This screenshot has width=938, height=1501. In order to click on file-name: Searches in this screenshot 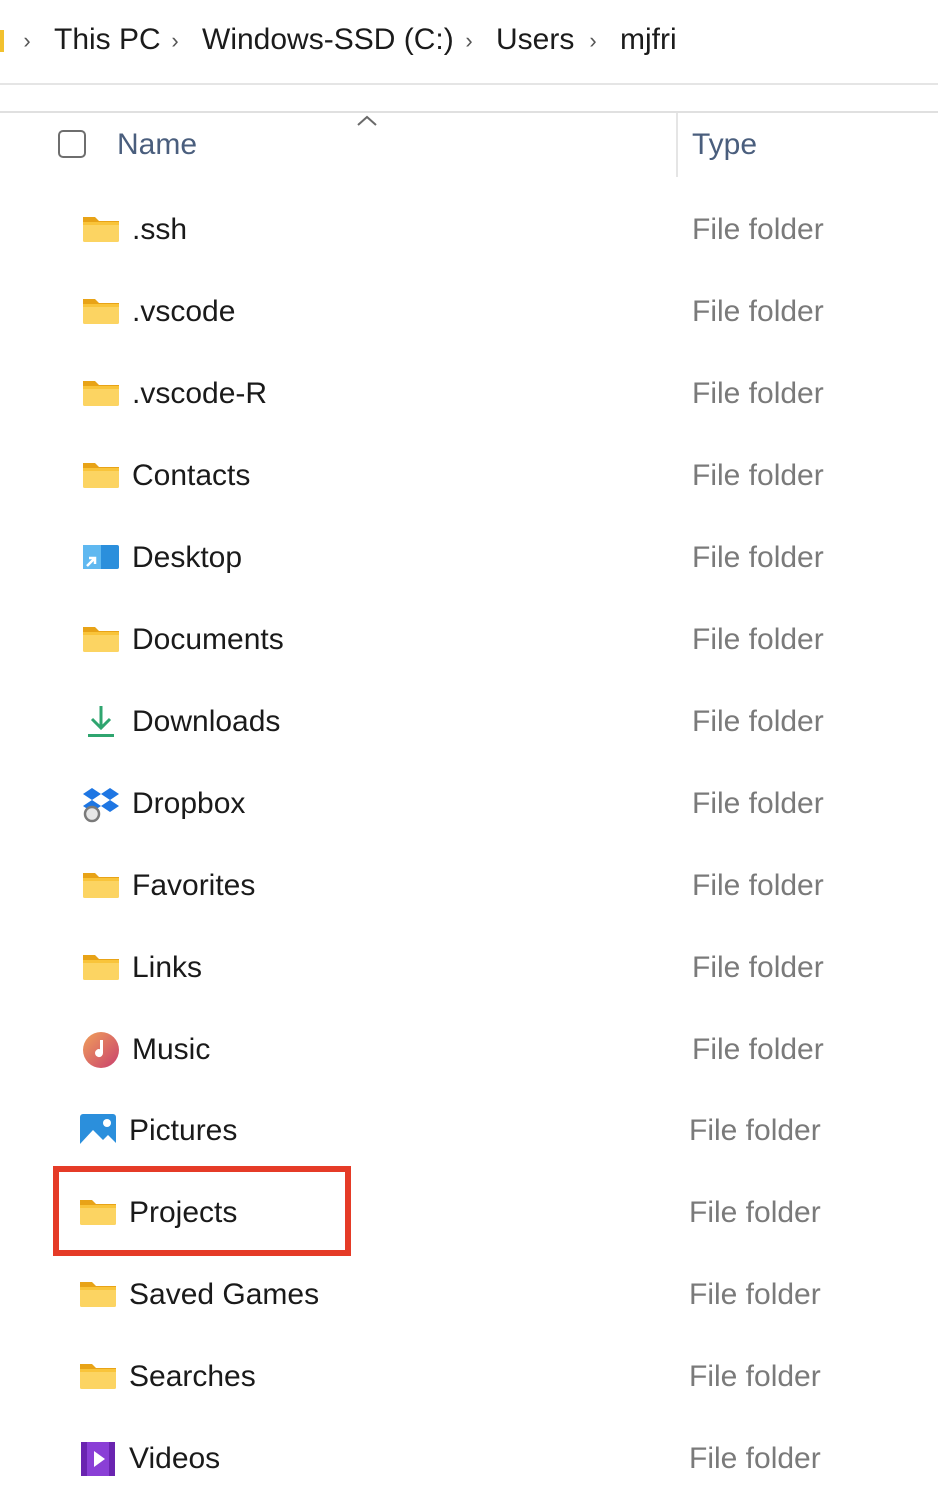, I will do `click(192, 1376)`.